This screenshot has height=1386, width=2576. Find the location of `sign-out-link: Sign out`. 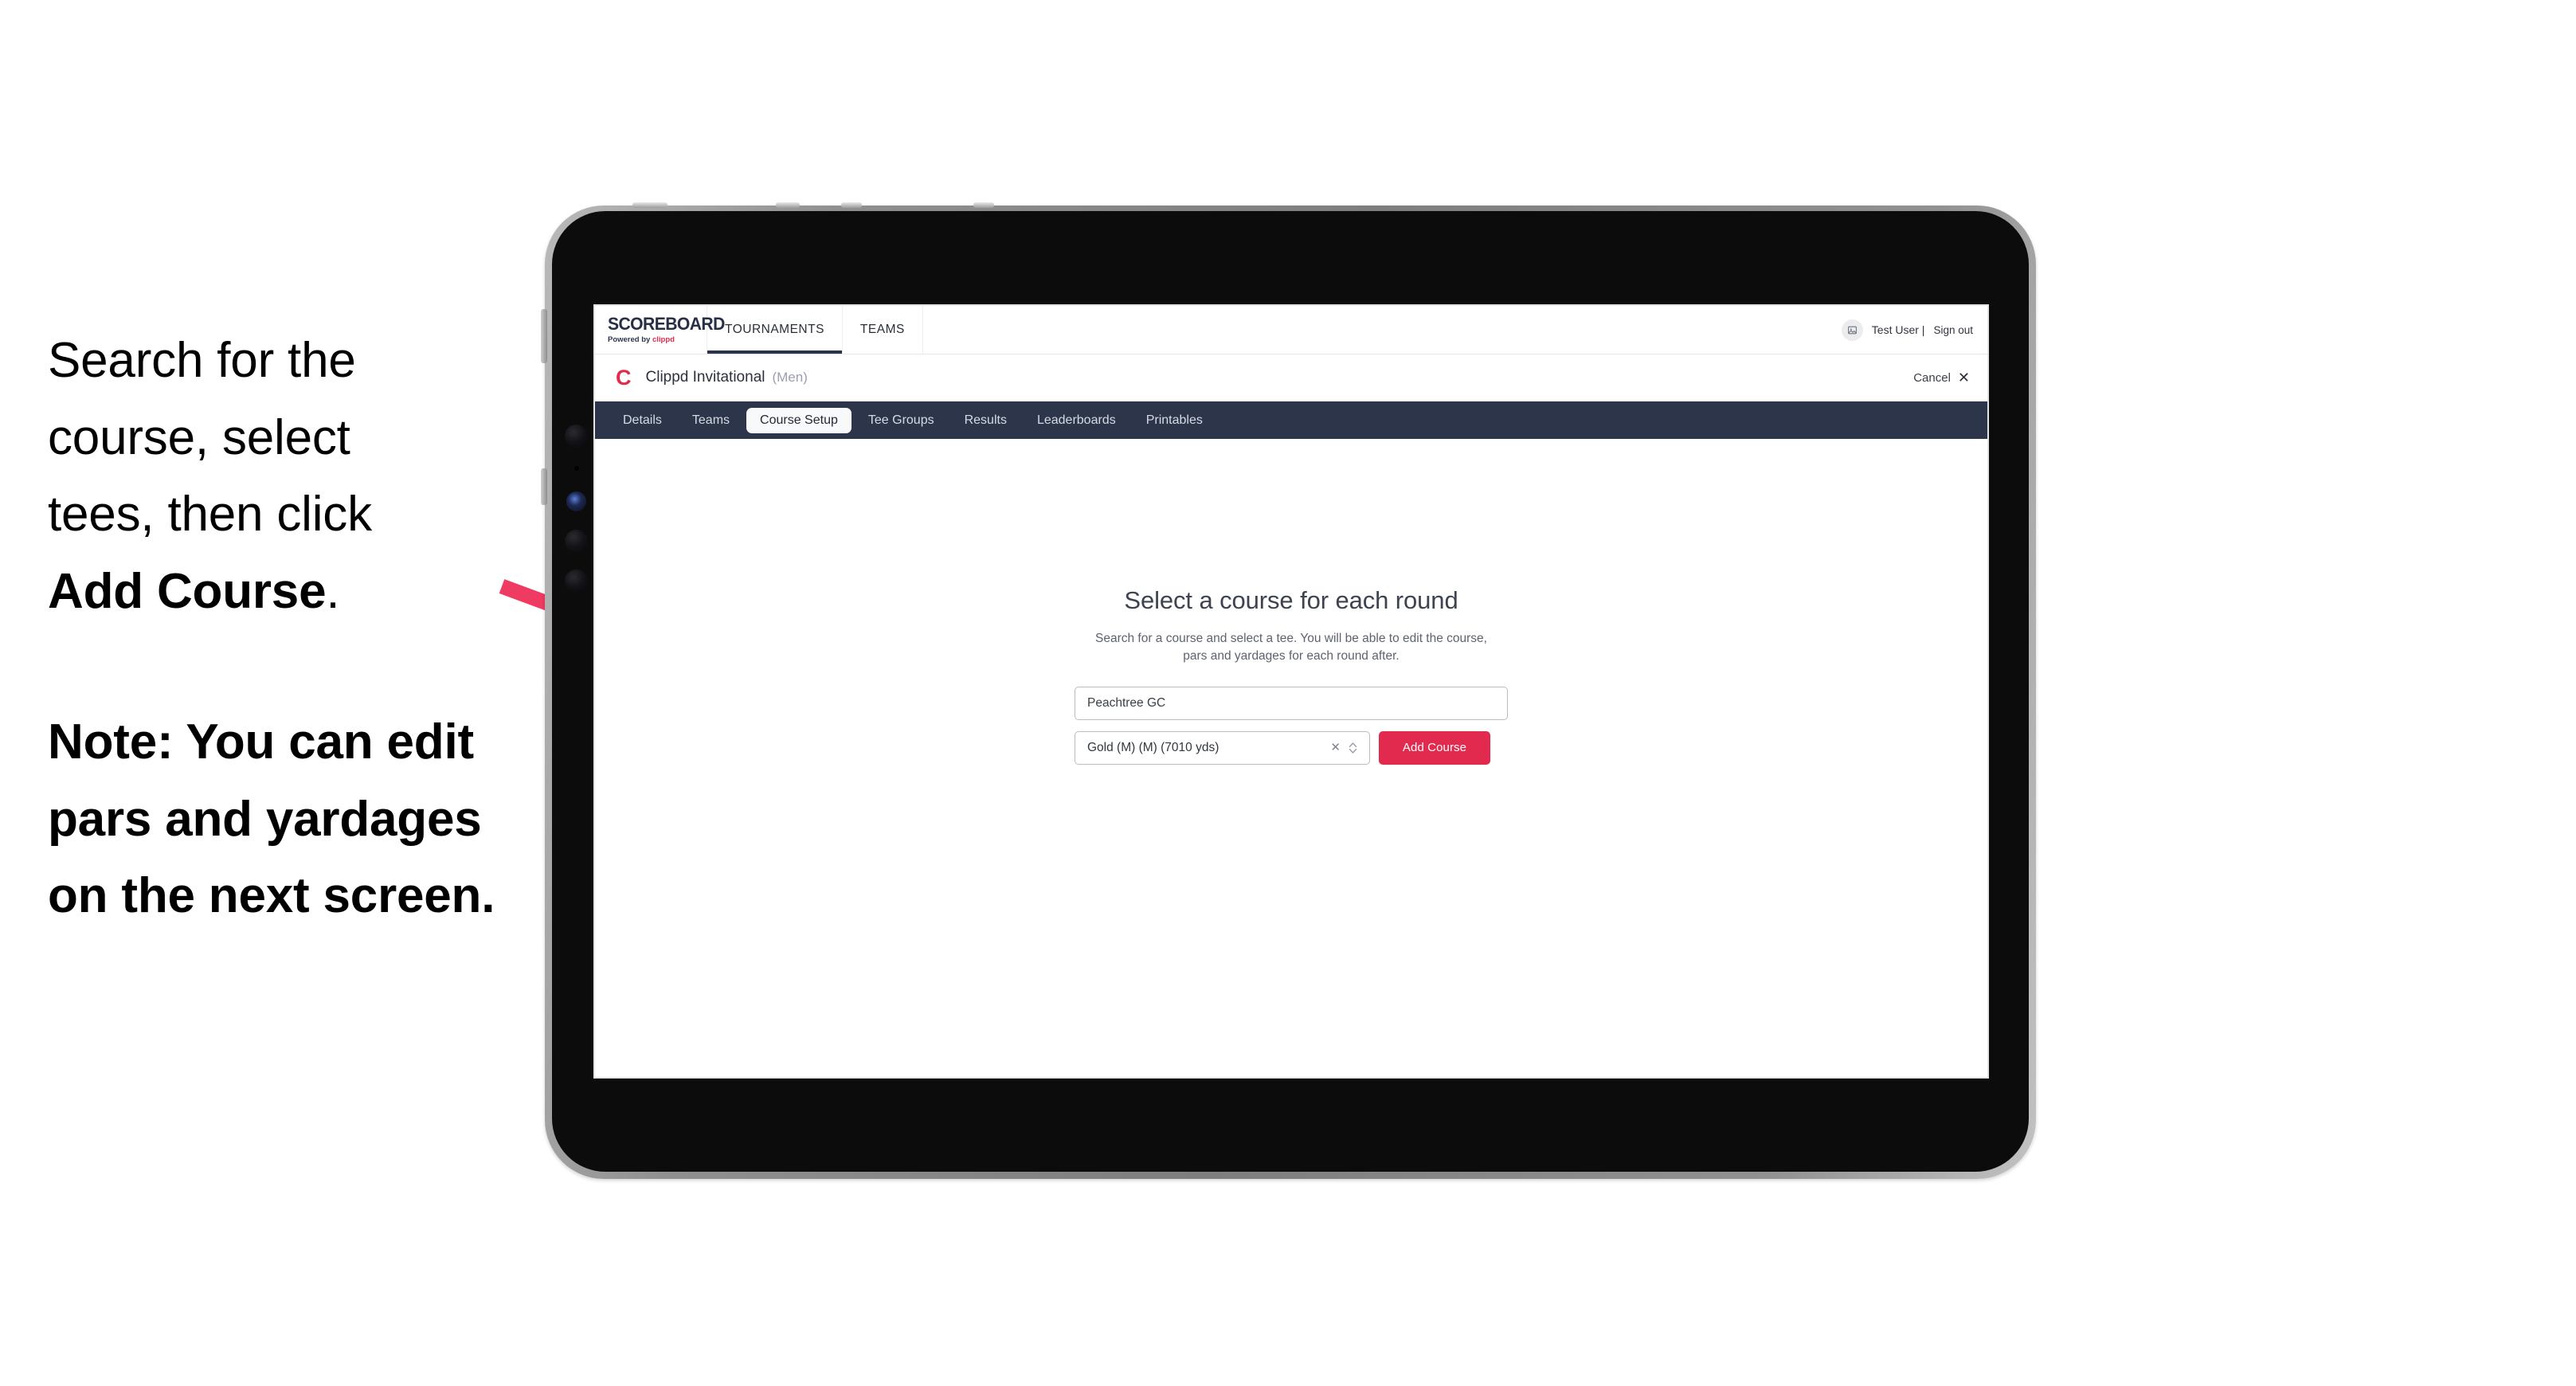

sign-out-link: Sign out is located at coordinates (1953, 330).